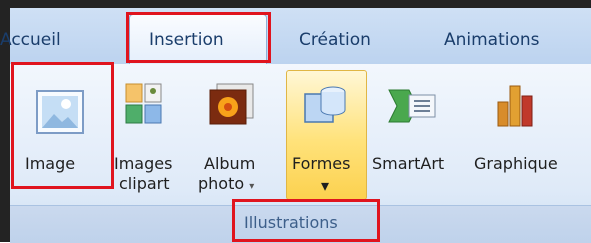  What do you see at coordinates (335, 43) in the screenshot?
I see `tab-creation: Création` at bounding box center [335, 43].